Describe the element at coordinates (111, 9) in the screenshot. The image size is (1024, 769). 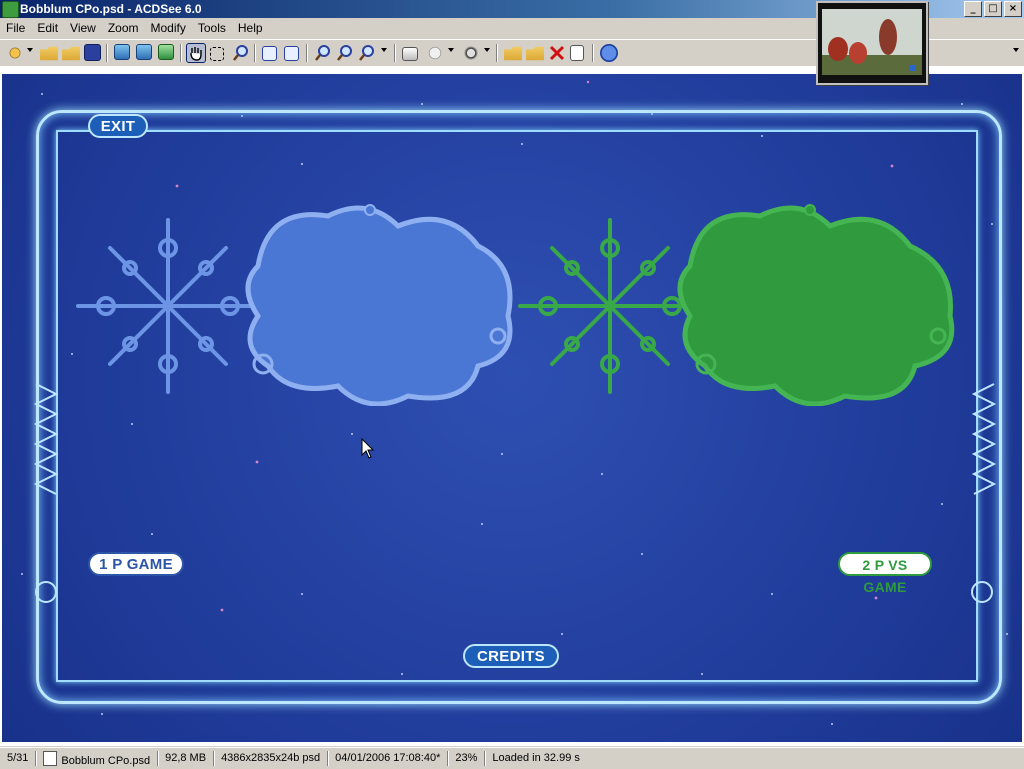
I see `window-title: Bobblum CPo.psd - ACDSee 6.0` at that location.